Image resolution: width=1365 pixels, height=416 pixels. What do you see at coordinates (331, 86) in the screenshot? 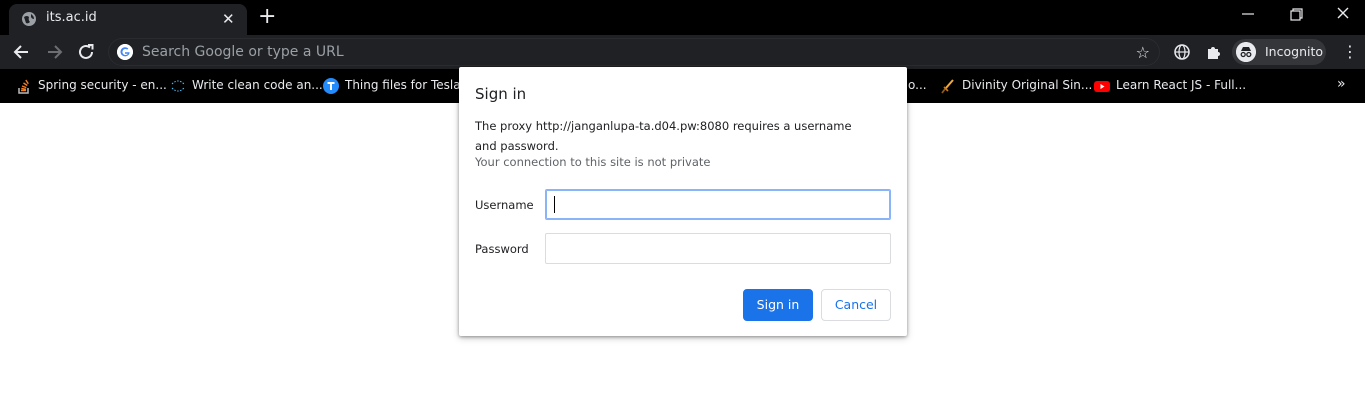
I see `thingiverse-icon` at bounding box center [331, 86].